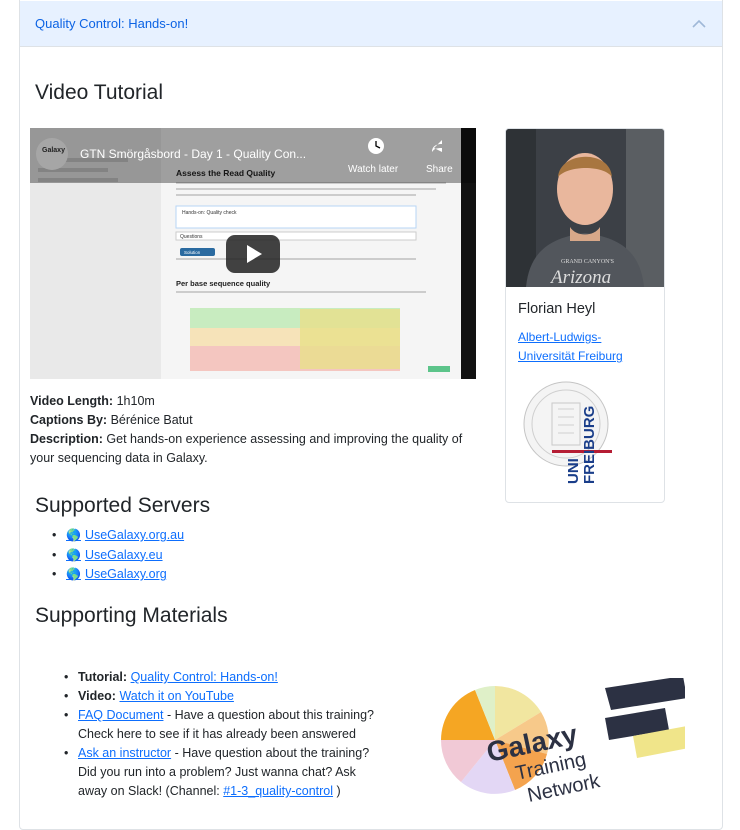  What do you see at coordinates (589, 445) in the screenshot?
I see `svg-text: FREIBURG` at bounding box center [589, 445].